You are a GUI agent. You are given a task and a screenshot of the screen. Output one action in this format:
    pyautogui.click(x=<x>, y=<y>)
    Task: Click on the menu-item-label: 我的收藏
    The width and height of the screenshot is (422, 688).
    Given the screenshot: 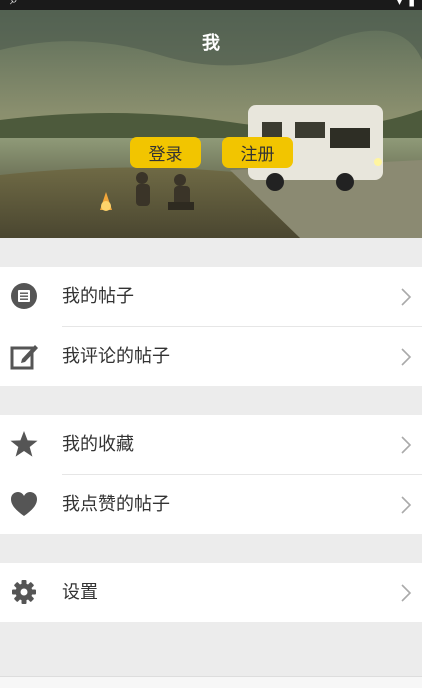 What is the action you would take?
    pyautogui.click(x=98, y=444)
    